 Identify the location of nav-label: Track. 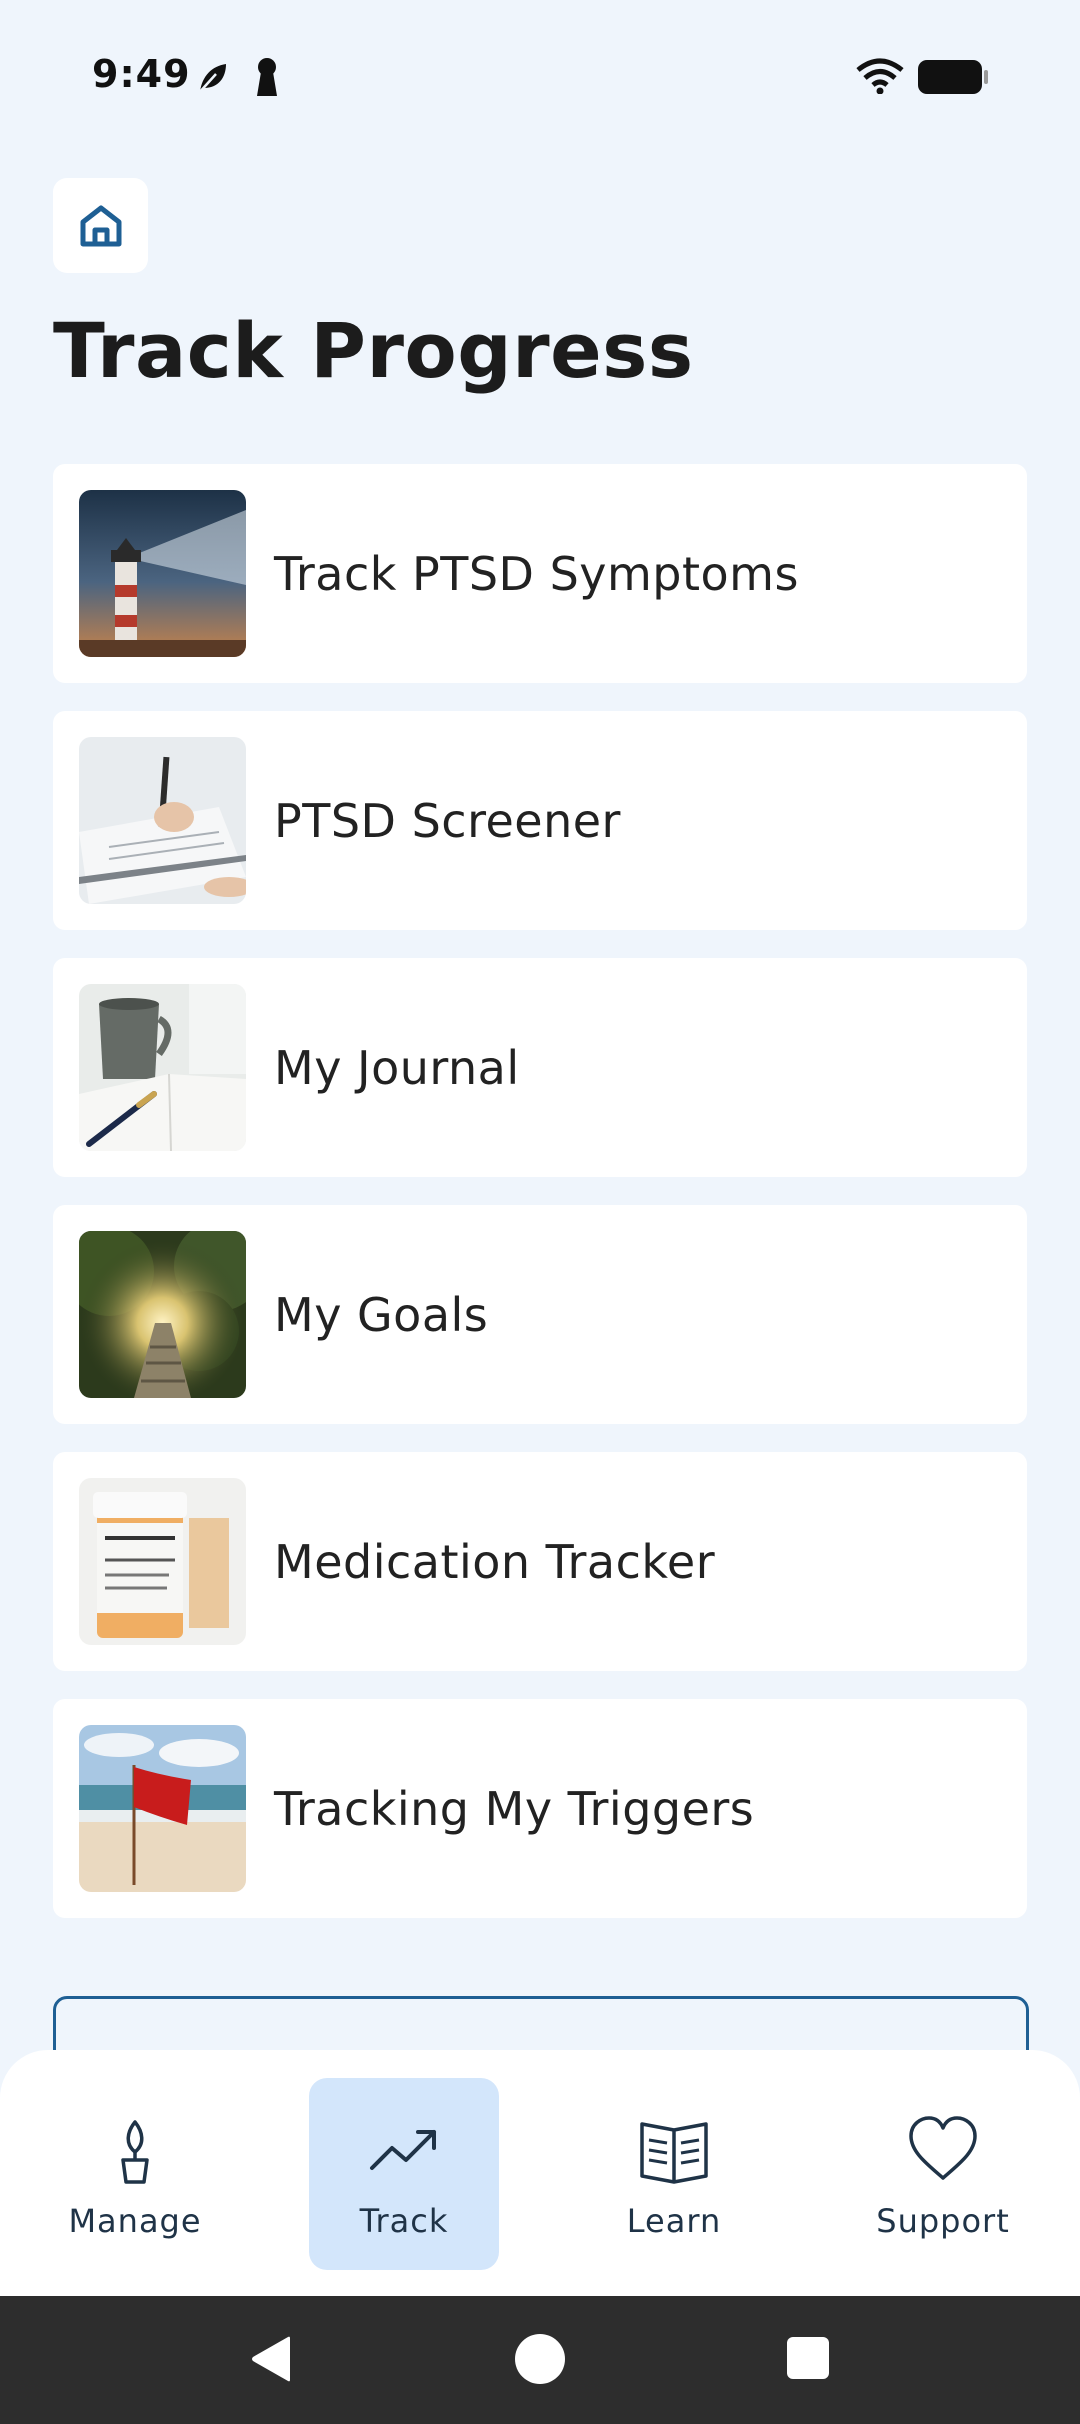
(404, 2221).